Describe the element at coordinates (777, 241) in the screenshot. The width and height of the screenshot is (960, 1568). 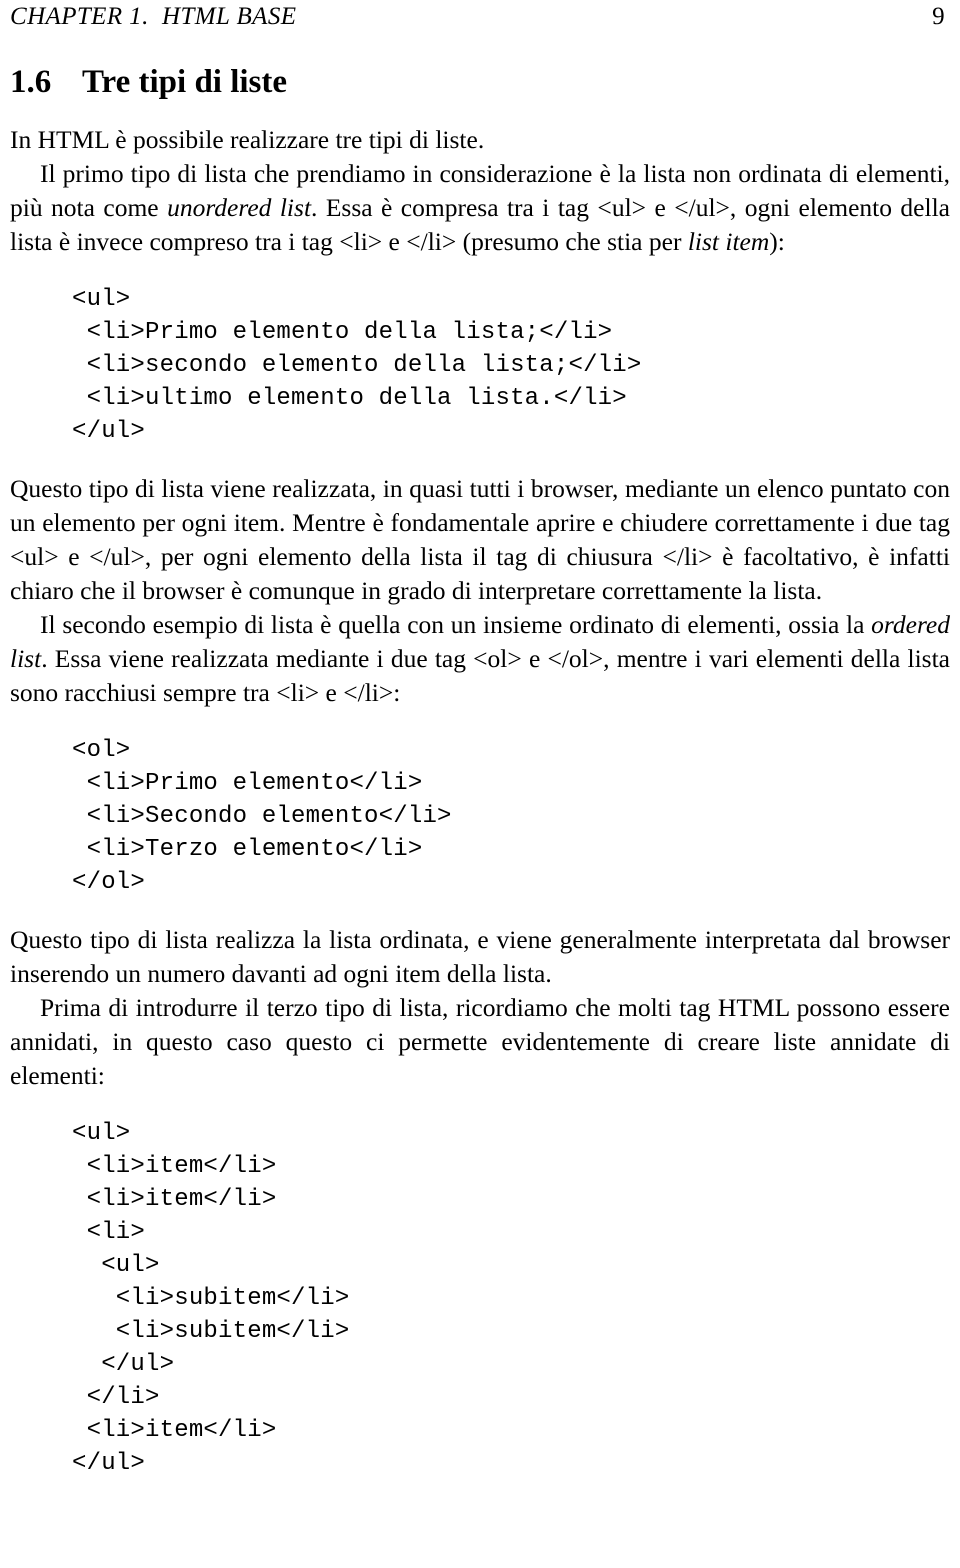
I see `paragraph-unordered-intro-part3: ):` at that location.